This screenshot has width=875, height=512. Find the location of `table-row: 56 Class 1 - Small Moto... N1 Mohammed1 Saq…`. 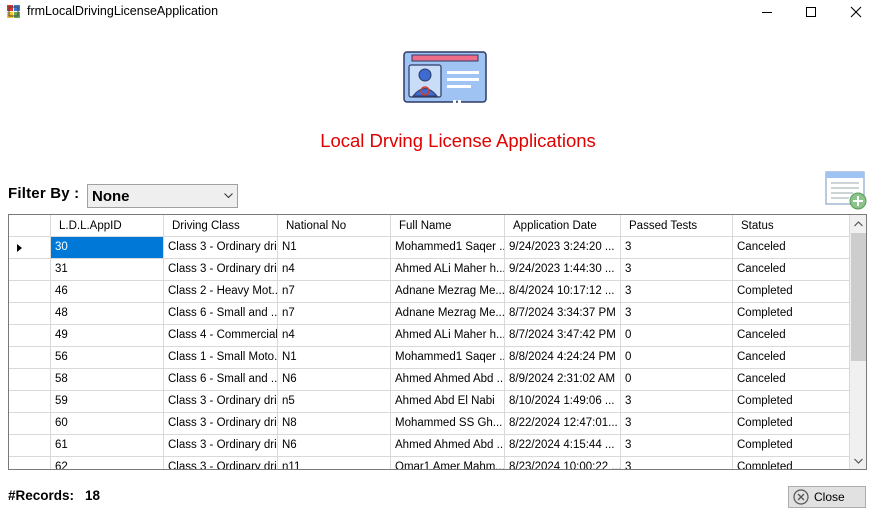

table-row: 56 Class 1 - Small Moto... N1 Mohammed1 Saq… is located at coordinates (429, 358).